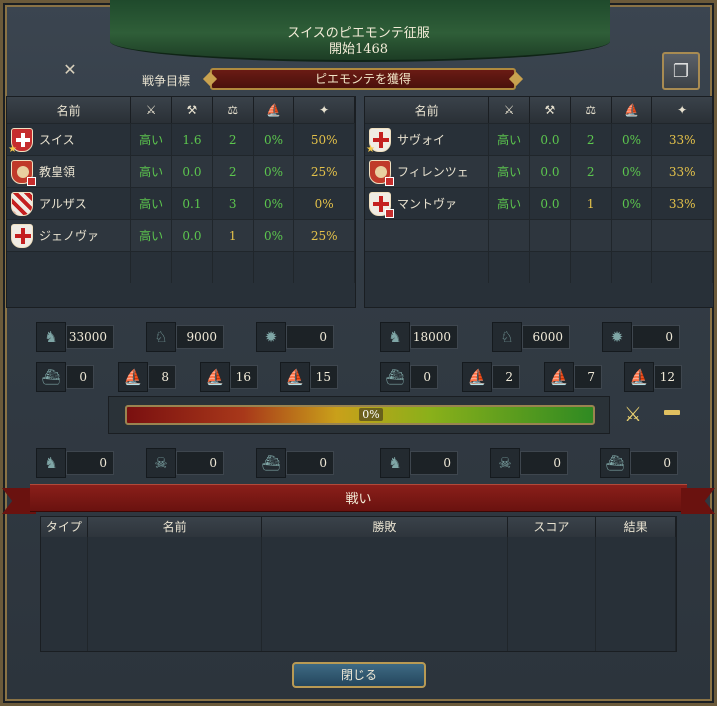 The width and height of the screenshot is (717, 706). What do you see at coordinates (539, 139) in the screenshot?
I see `table-row: ★ サヴォイ 高い 0.0 2 0% 33%` at bounding box center [539, 139].